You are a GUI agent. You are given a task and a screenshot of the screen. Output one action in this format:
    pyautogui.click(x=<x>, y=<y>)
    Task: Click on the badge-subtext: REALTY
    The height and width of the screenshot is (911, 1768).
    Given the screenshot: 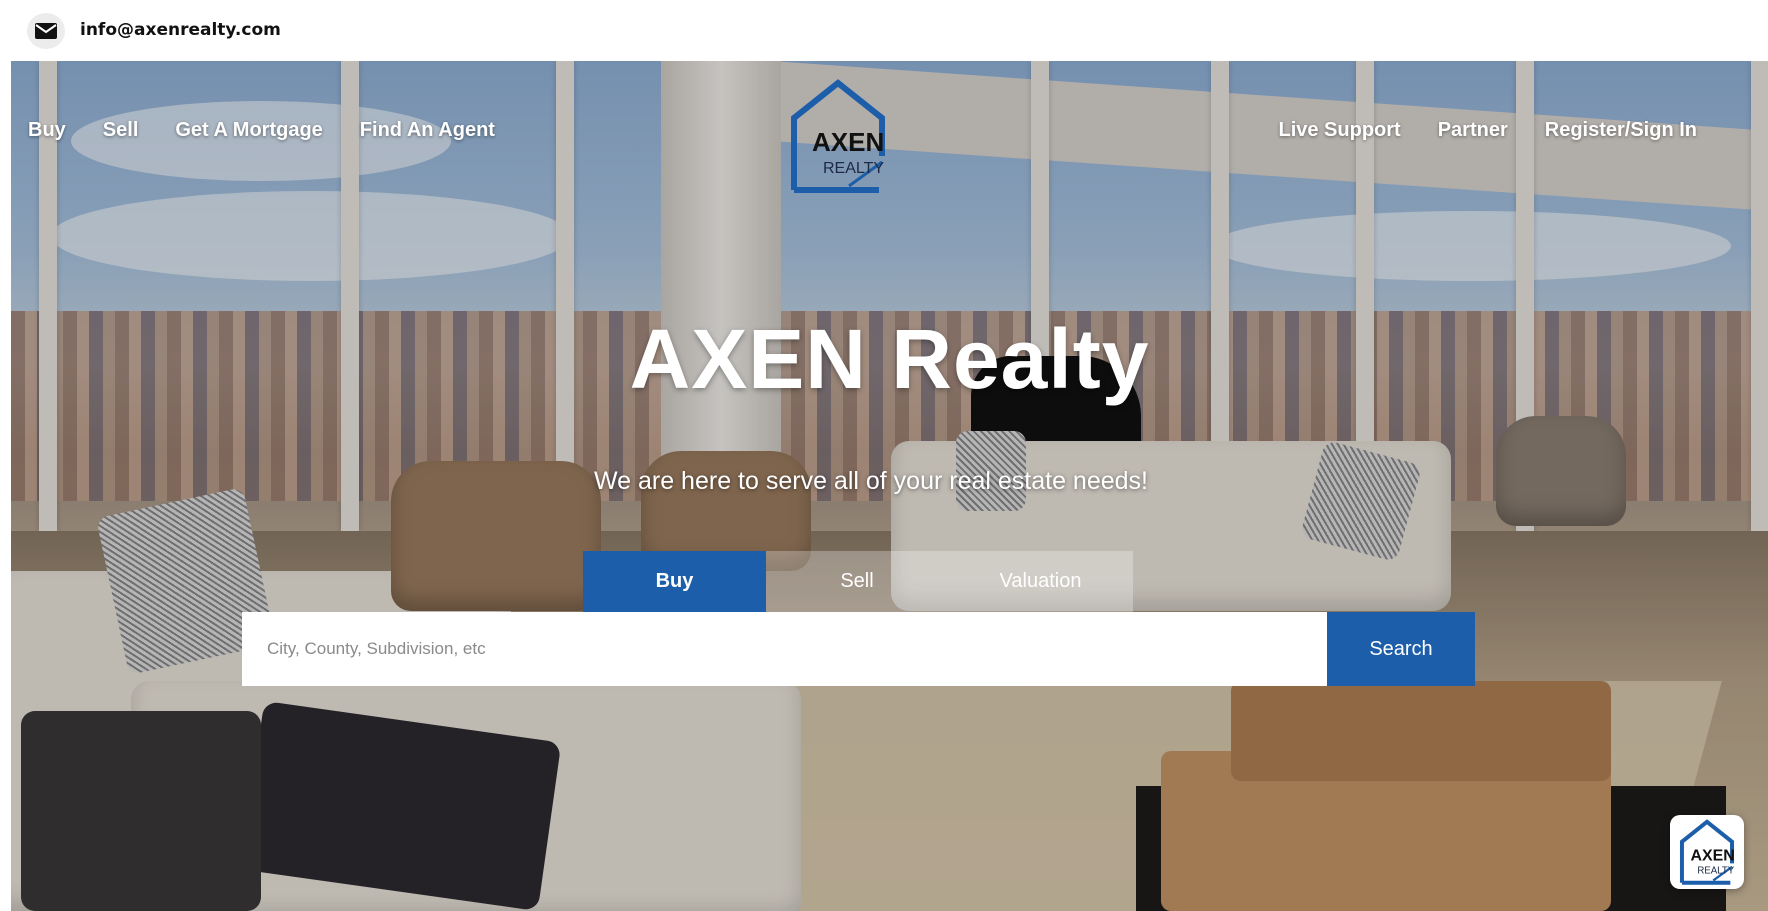 What is the action you would take?
    pyautogui.click(x=1715, y=871)
    